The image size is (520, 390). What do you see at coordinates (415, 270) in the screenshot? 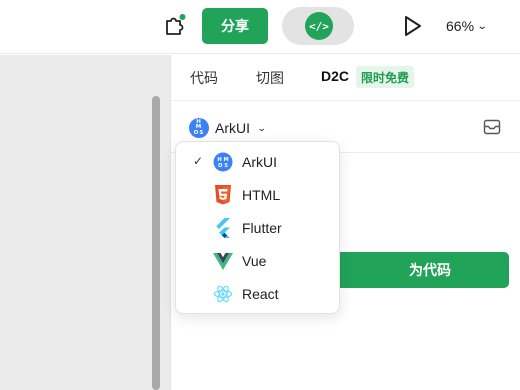
I see `convert-to-code-button: 为代码` at bounding box center [415, 270].